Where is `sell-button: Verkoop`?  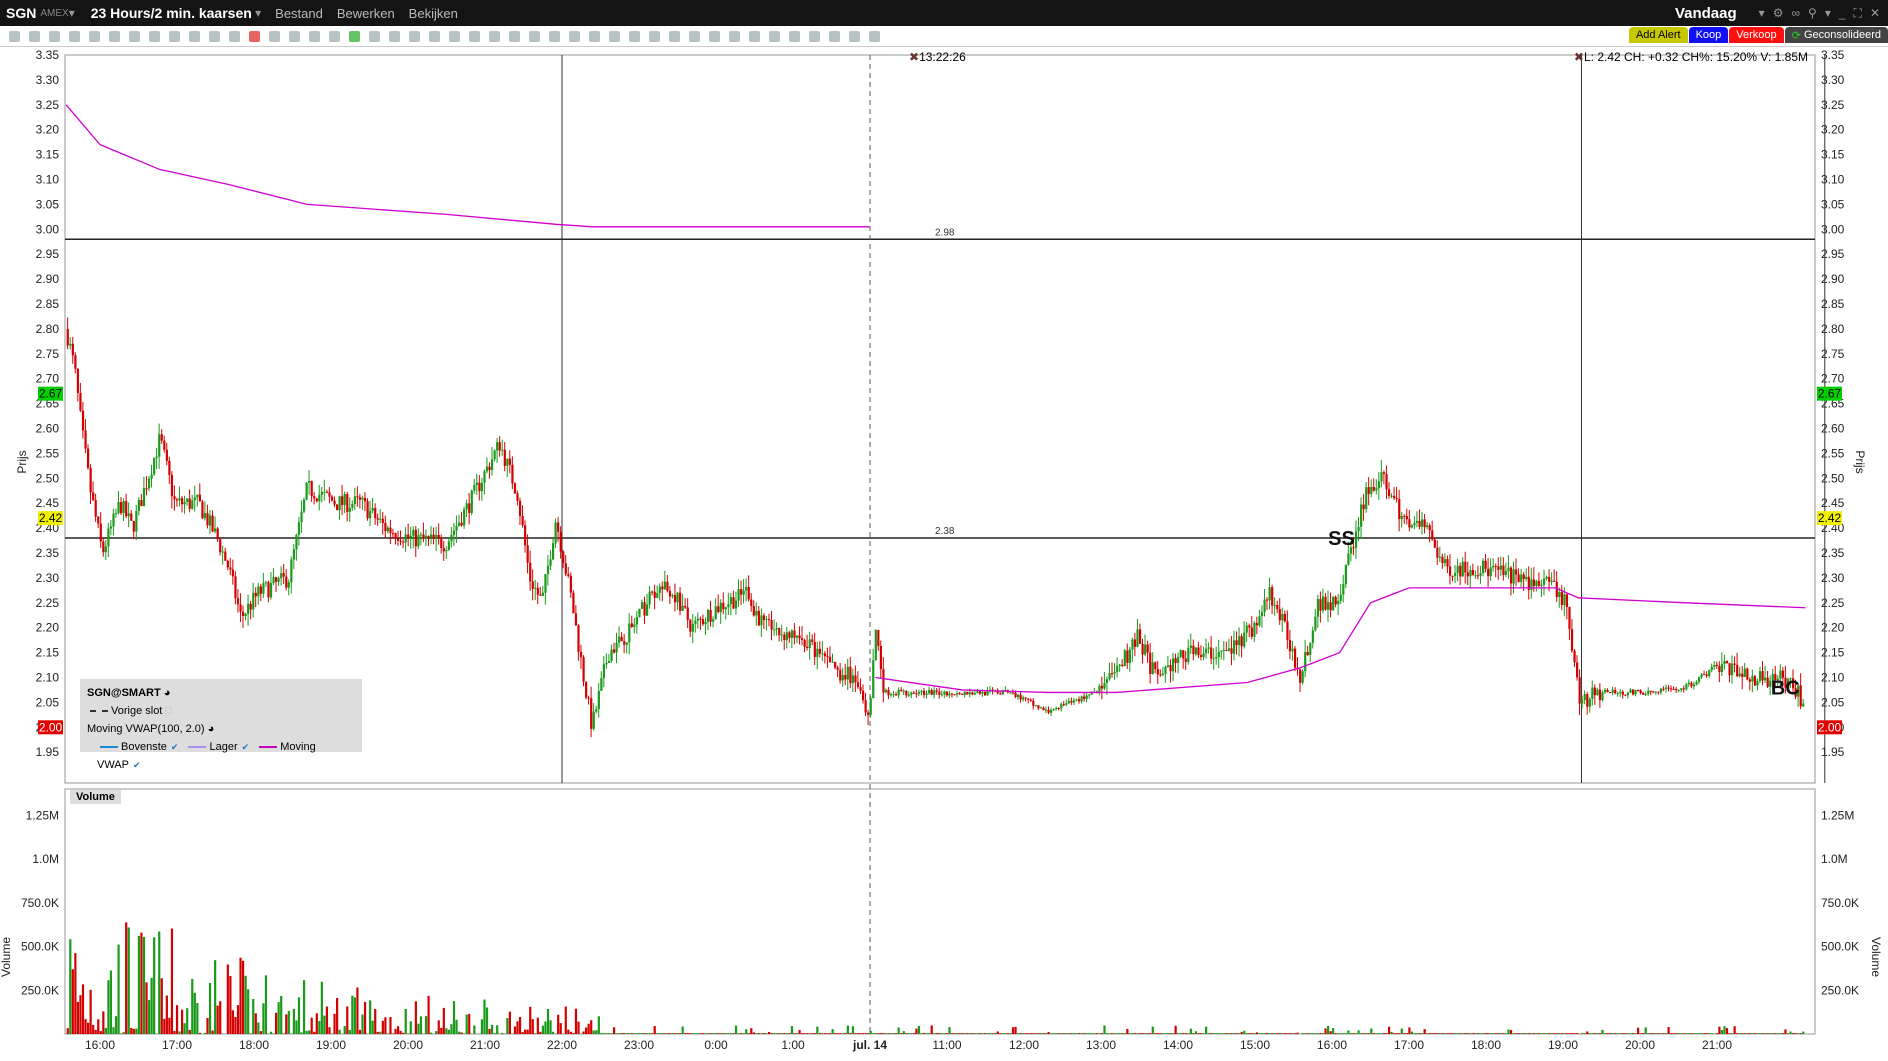
sell-button: Verkoop is located at coordinates (1756, 35).